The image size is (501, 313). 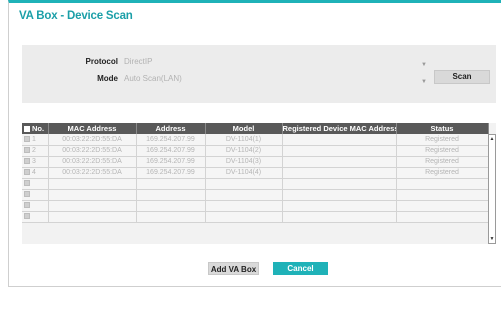 I want to click on mode-select: Auto Scan(LAN) ▼, so click(x=274, y=79).